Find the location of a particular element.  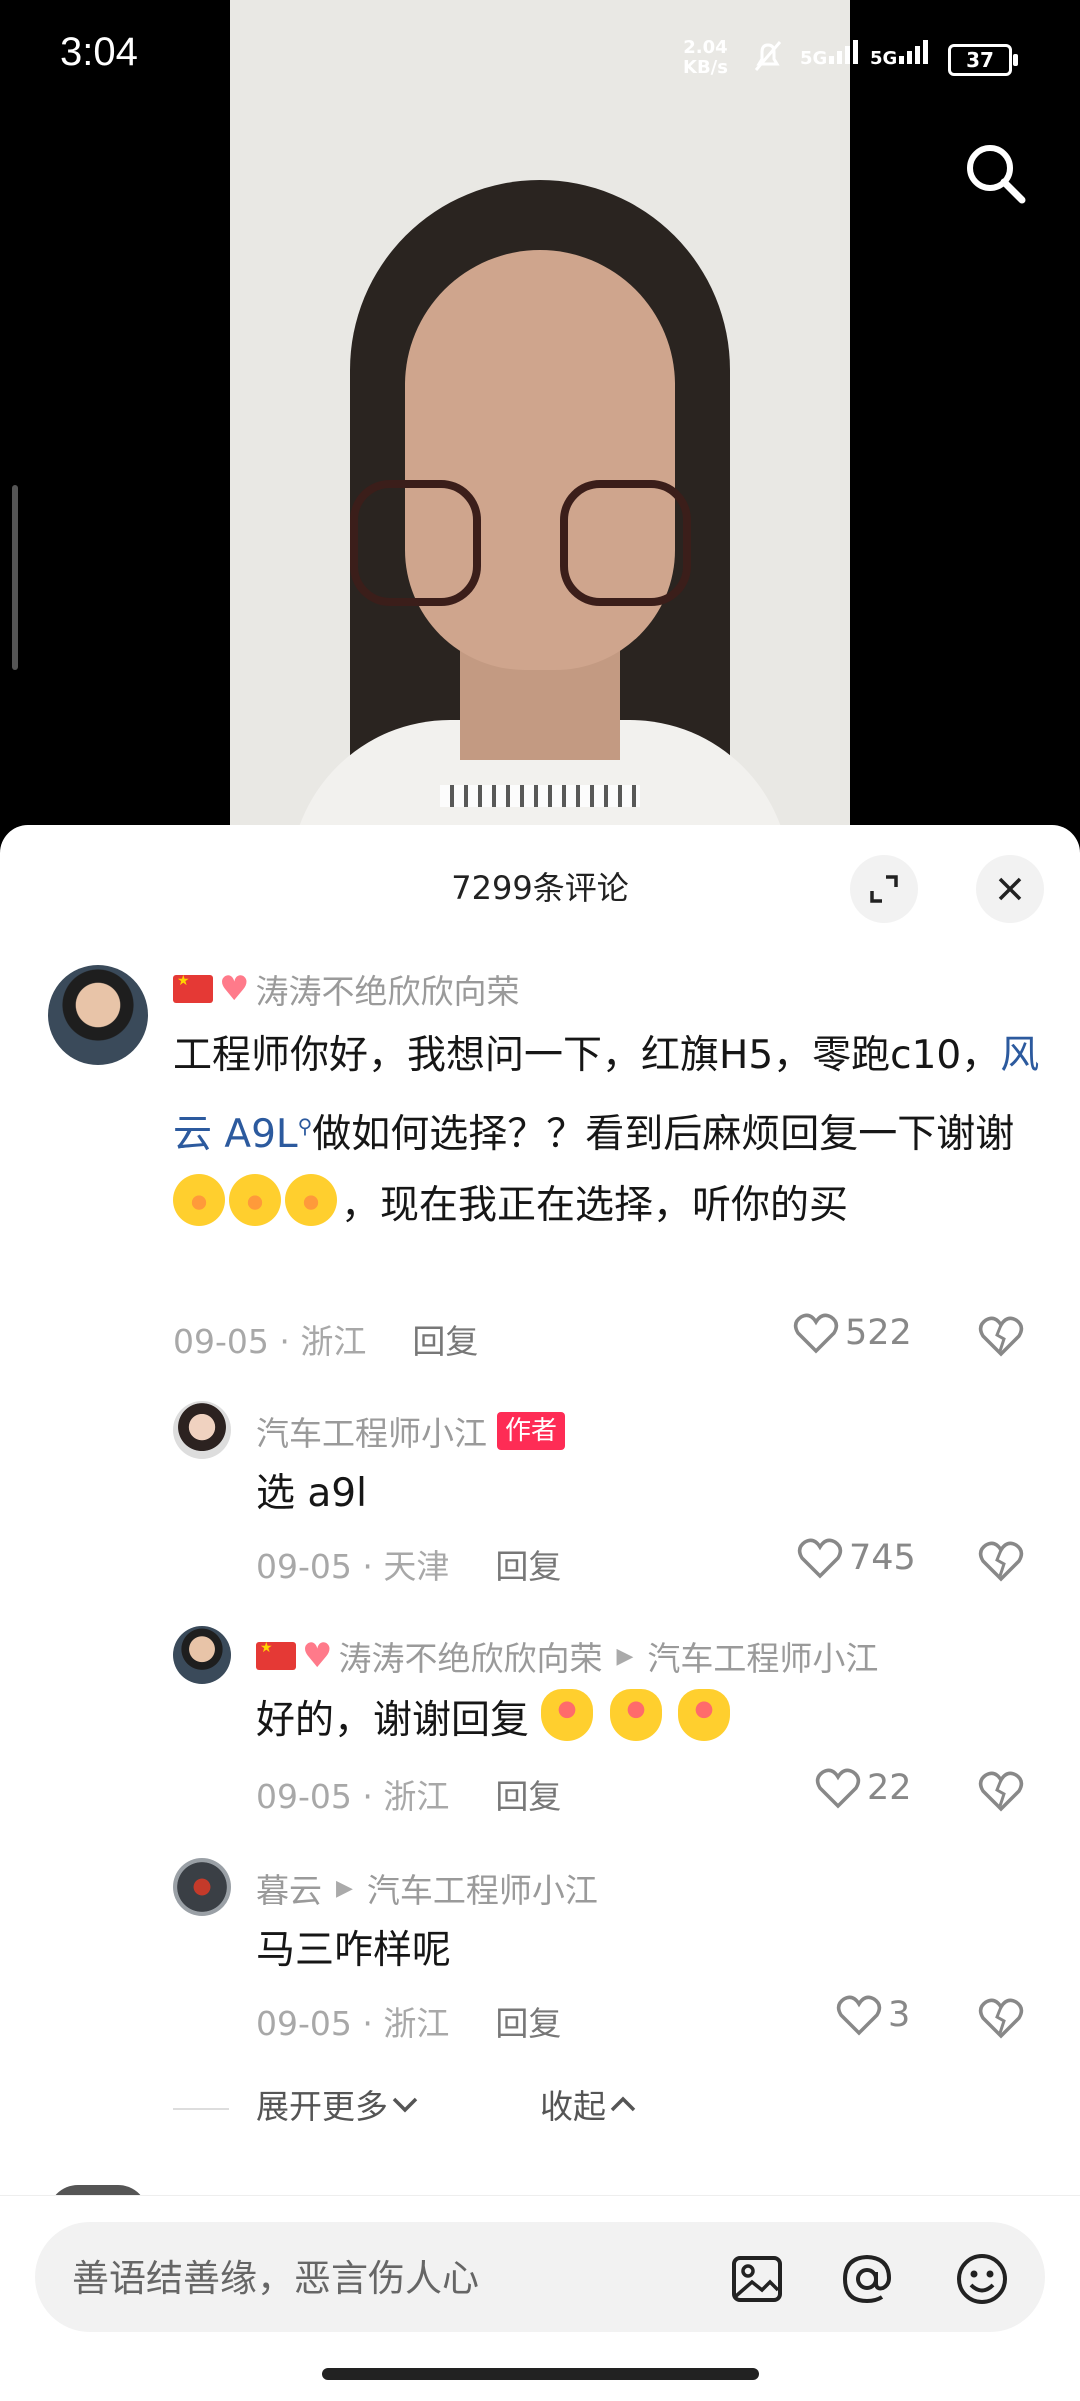

like-button: 522 is located at coordinates (852, 1333).